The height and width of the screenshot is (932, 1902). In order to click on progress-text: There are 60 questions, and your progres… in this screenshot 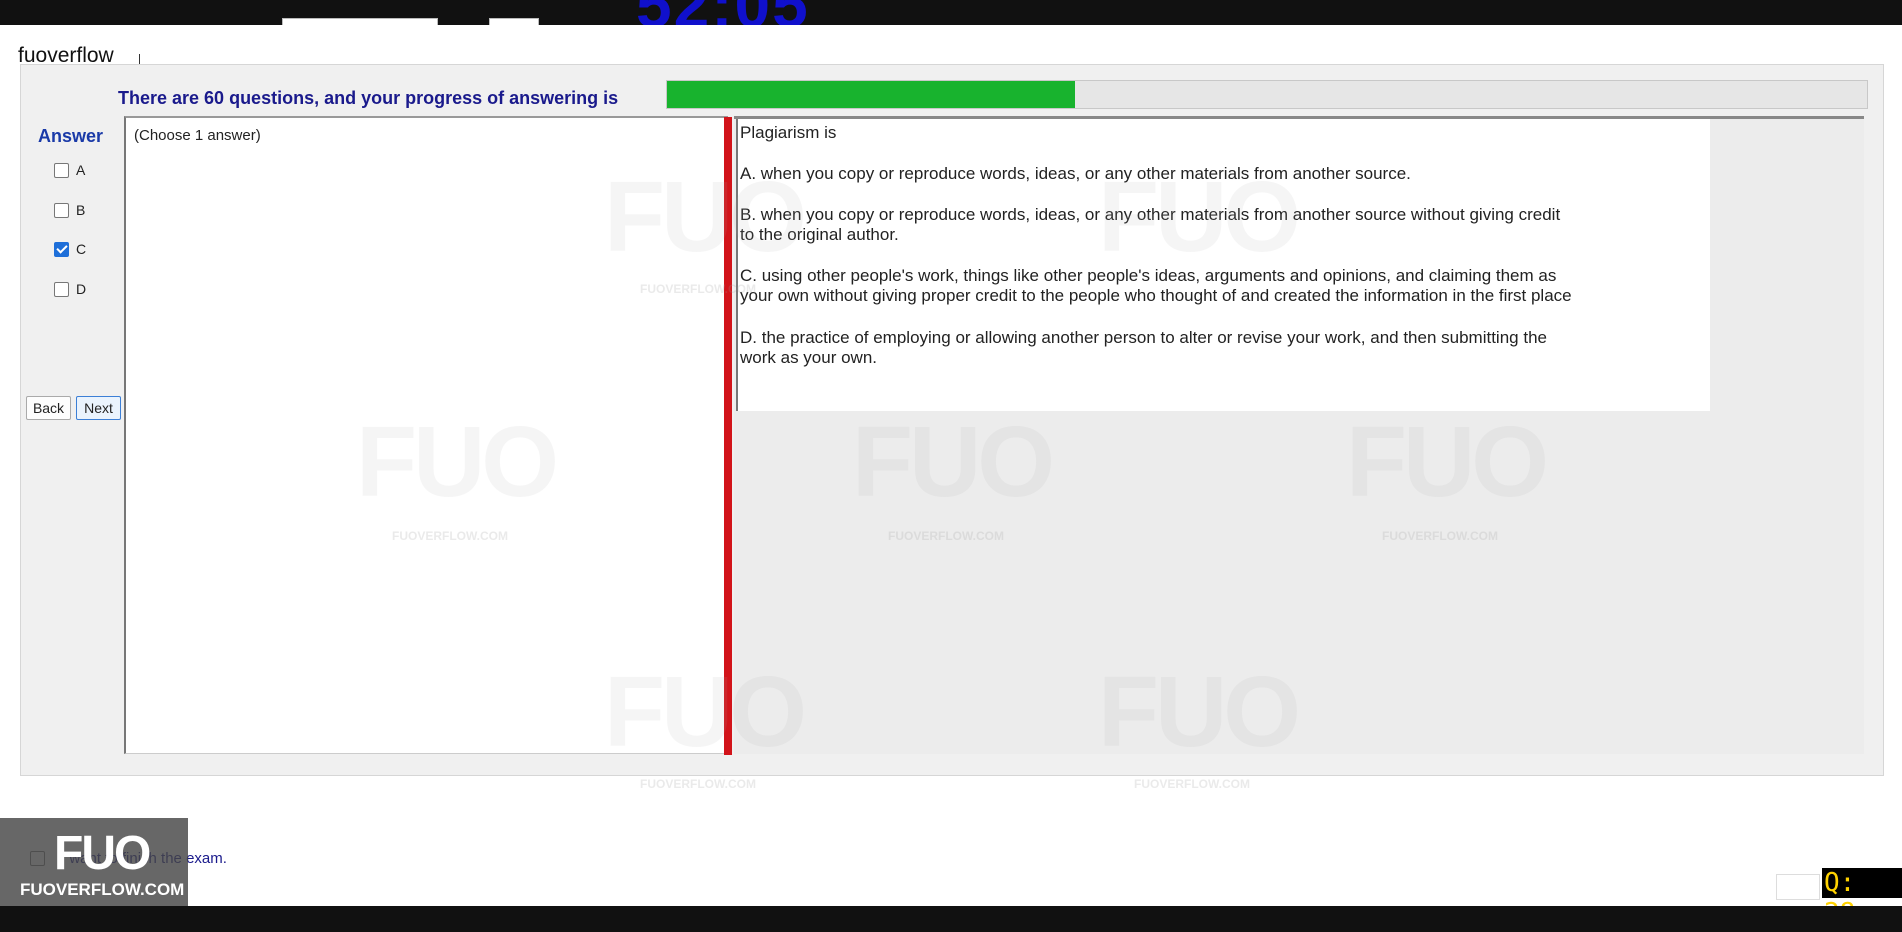, I will do `click(368, 98)`.